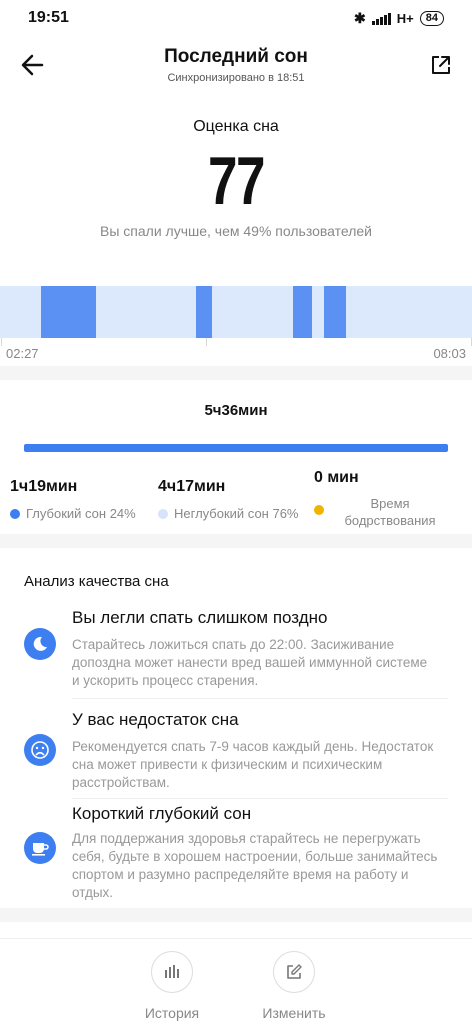  I want to click on analysis-item-title: Вы легли спать слишком поздно, so click(200, 617).